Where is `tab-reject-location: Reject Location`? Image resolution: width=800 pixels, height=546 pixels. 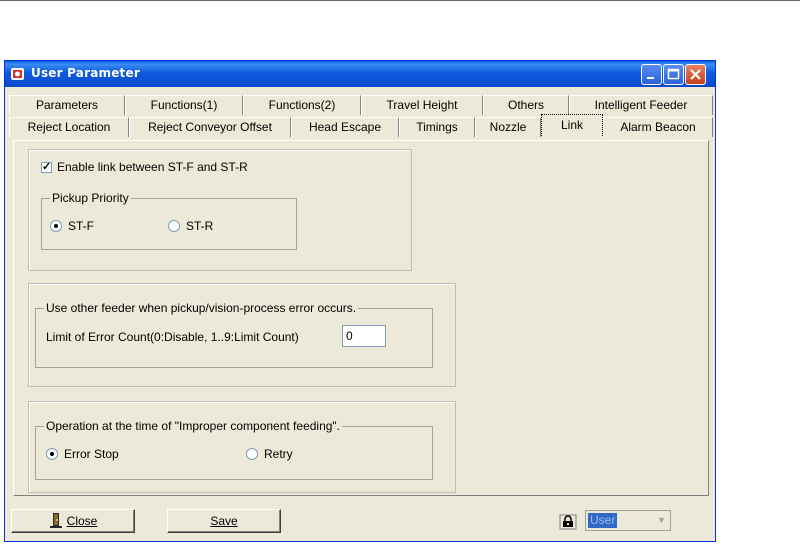 tab-reject-location: Reject Location is located at coordinates (69, 127).